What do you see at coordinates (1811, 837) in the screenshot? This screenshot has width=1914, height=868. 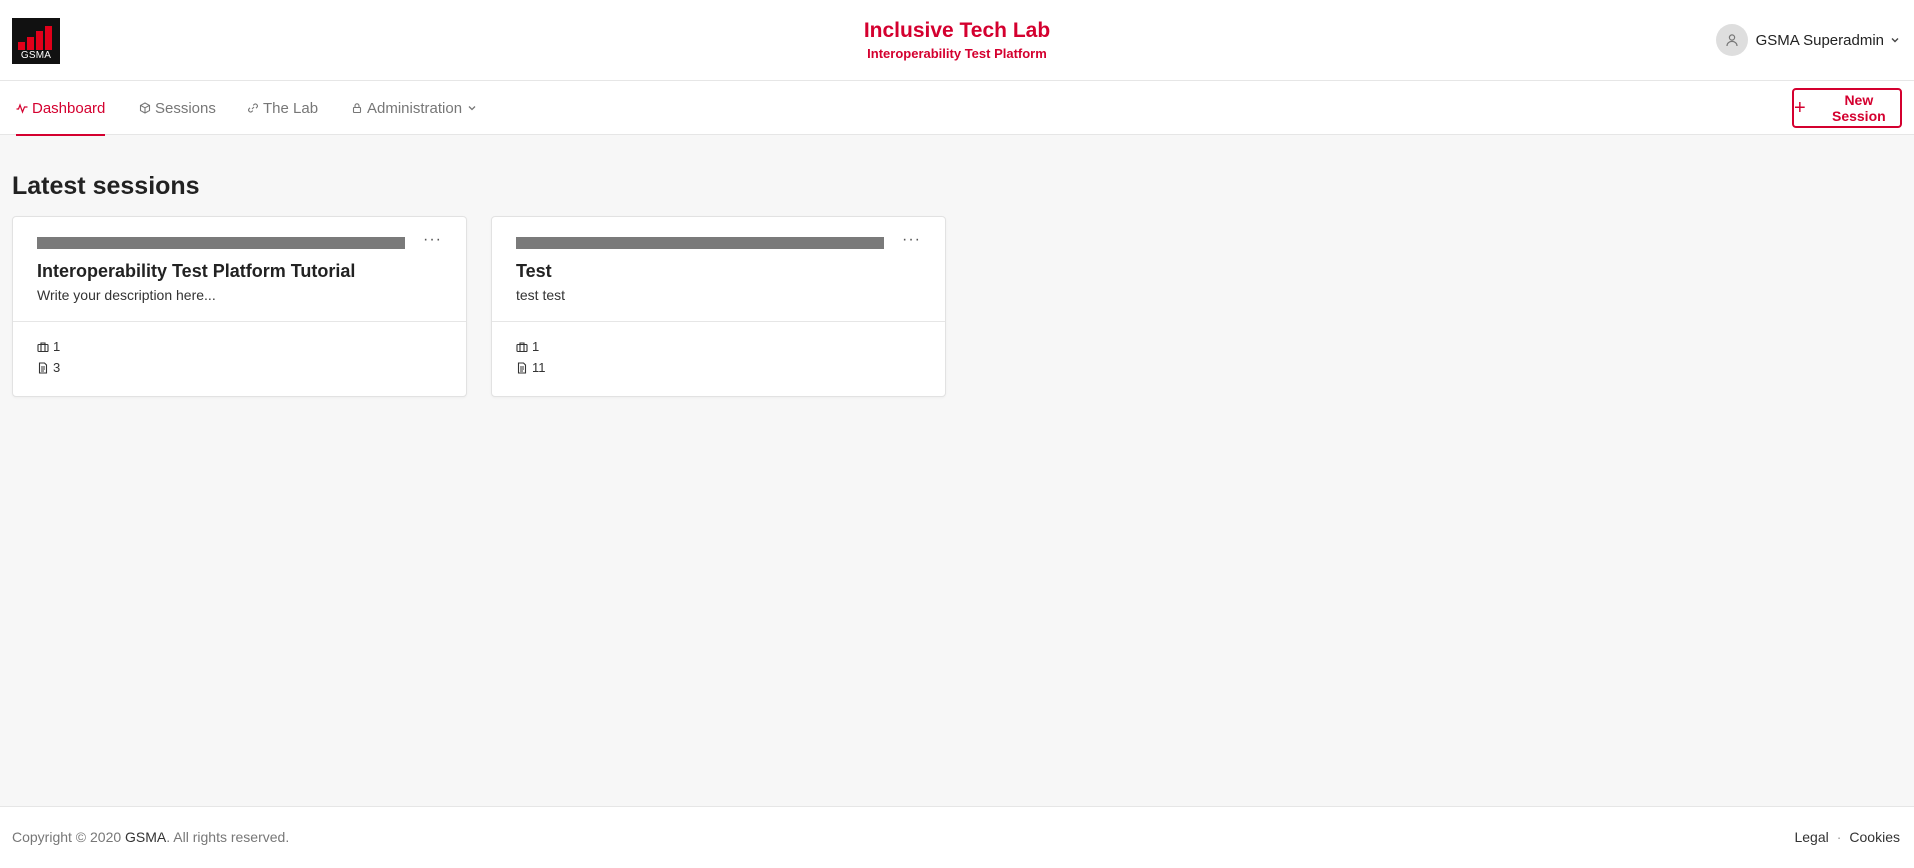 I see `legal-link: Legal` at bounding box center [1811, 837].